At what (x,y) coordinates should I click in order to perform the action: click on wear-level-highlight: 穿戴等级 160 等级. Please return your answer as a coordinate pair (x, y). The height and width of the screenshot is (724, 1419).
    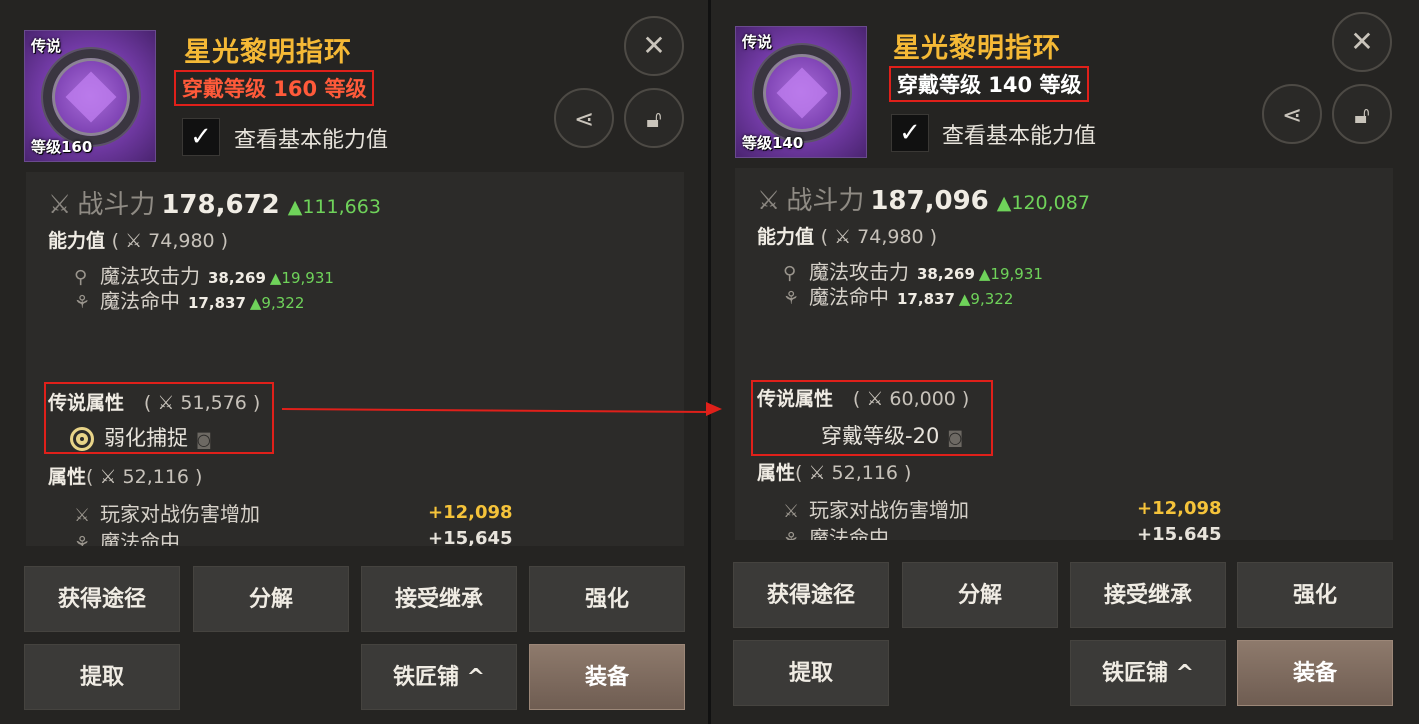
    Looking at the image, I should click on (274, 88).